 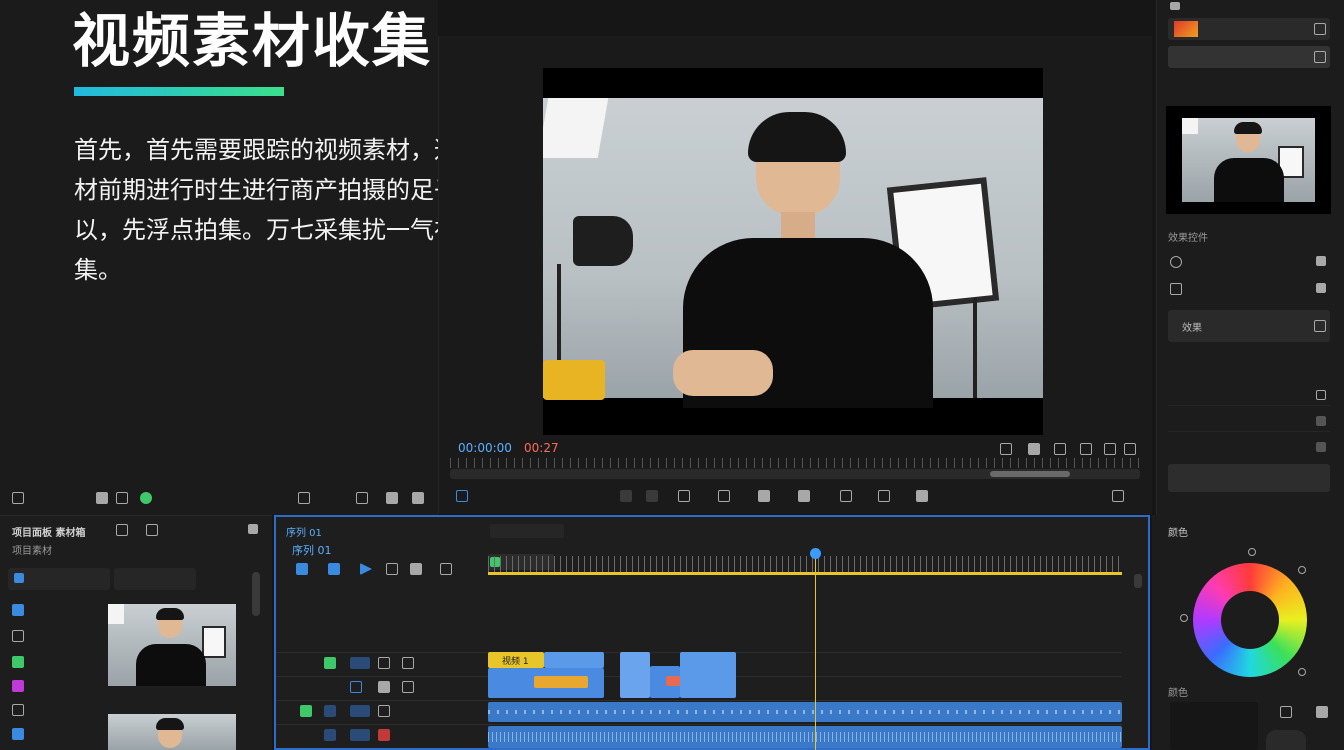 What do you see at coordinates (18, 734) in the screenshot?
I see `adjustment-icon` at bounding box center [18, 734].